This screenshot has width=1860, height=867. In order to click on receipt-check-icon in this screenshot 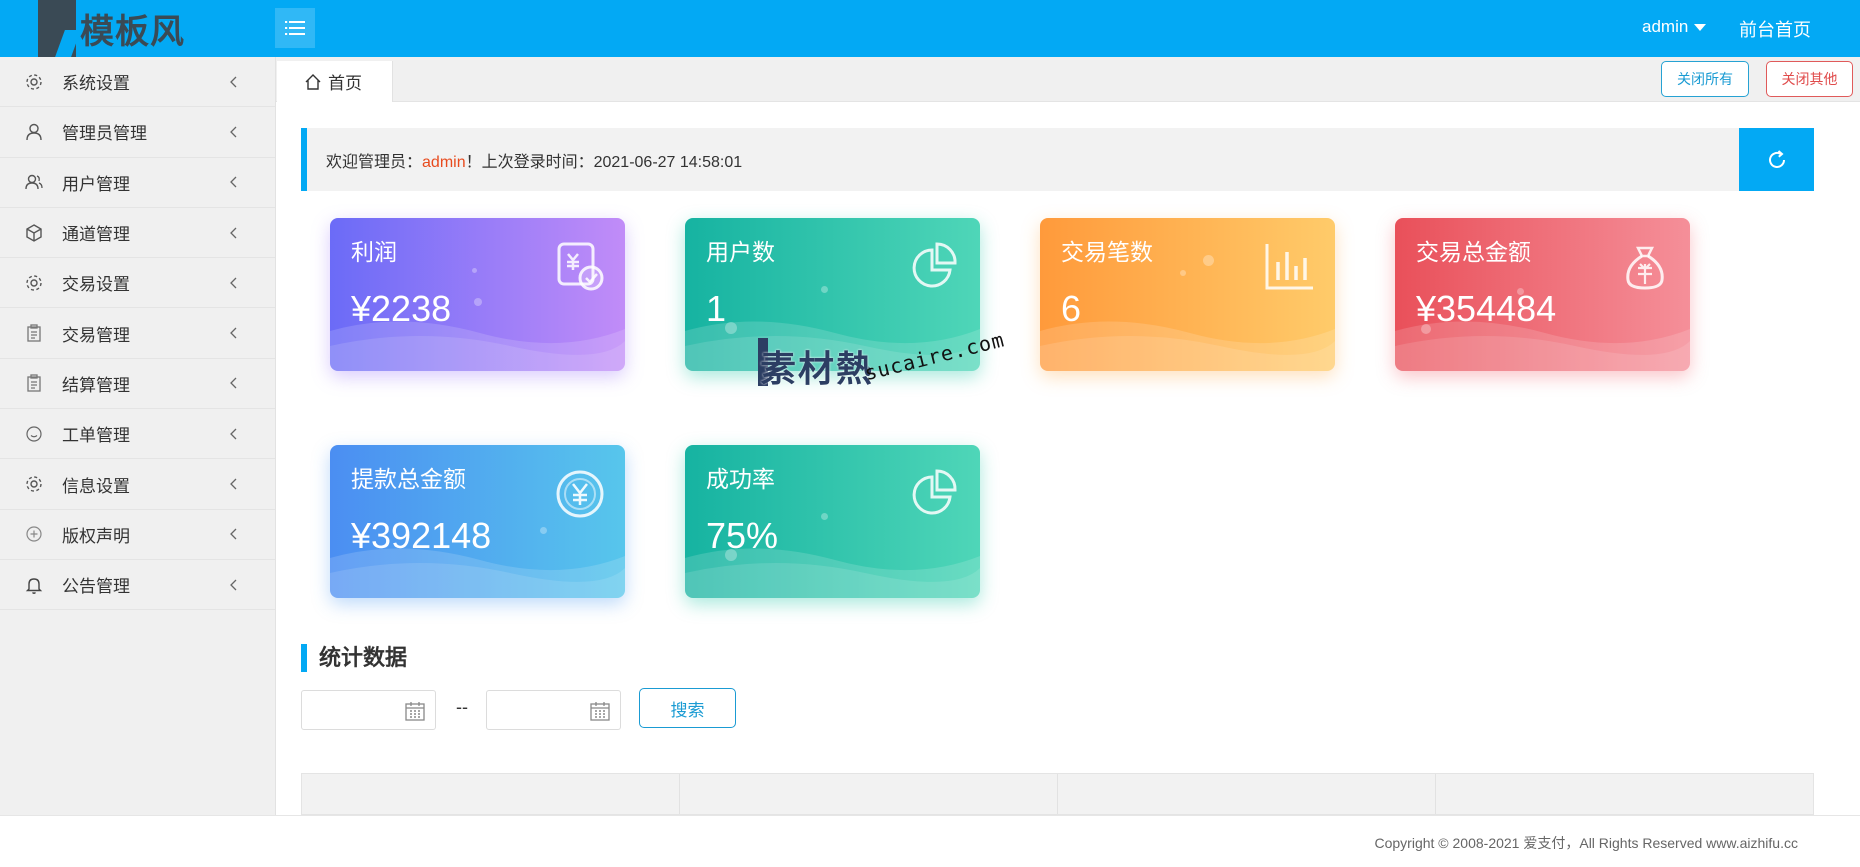, I will do `click(580, 266)`.